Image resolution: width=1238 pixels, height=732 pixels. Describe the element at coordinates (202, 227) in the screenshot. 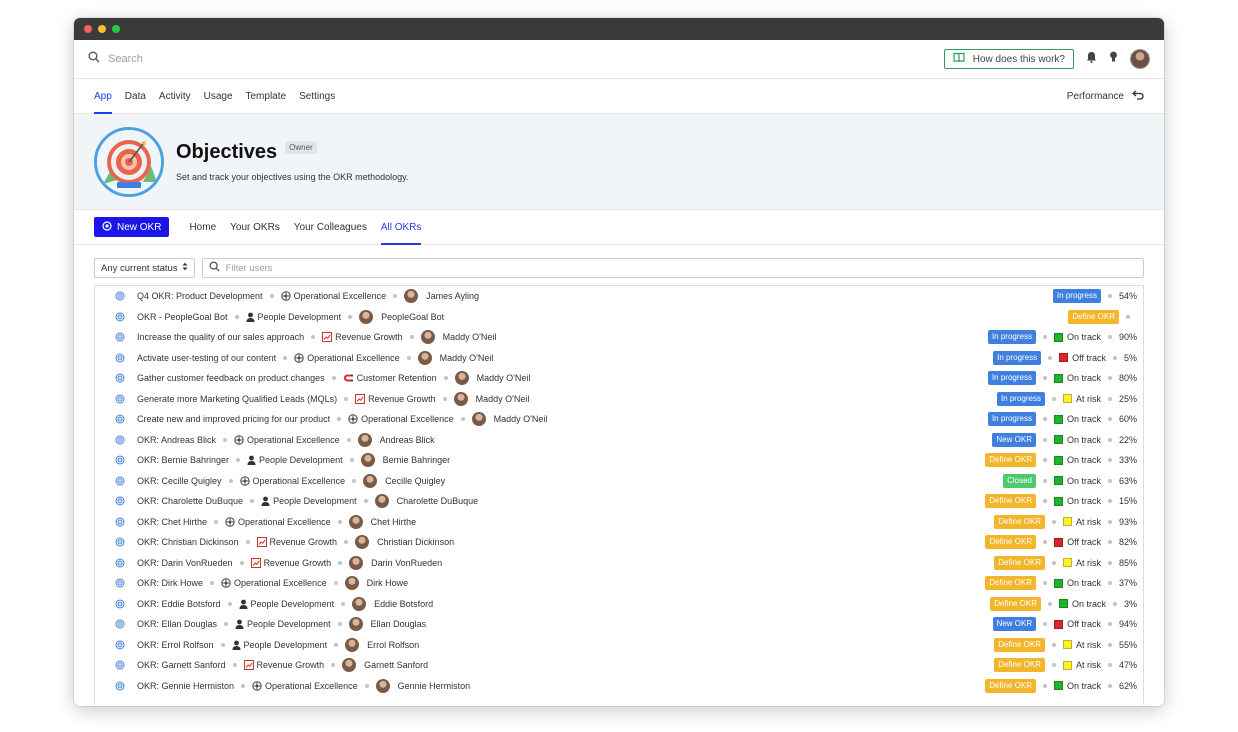

I see `tab-home: Home` at that location.